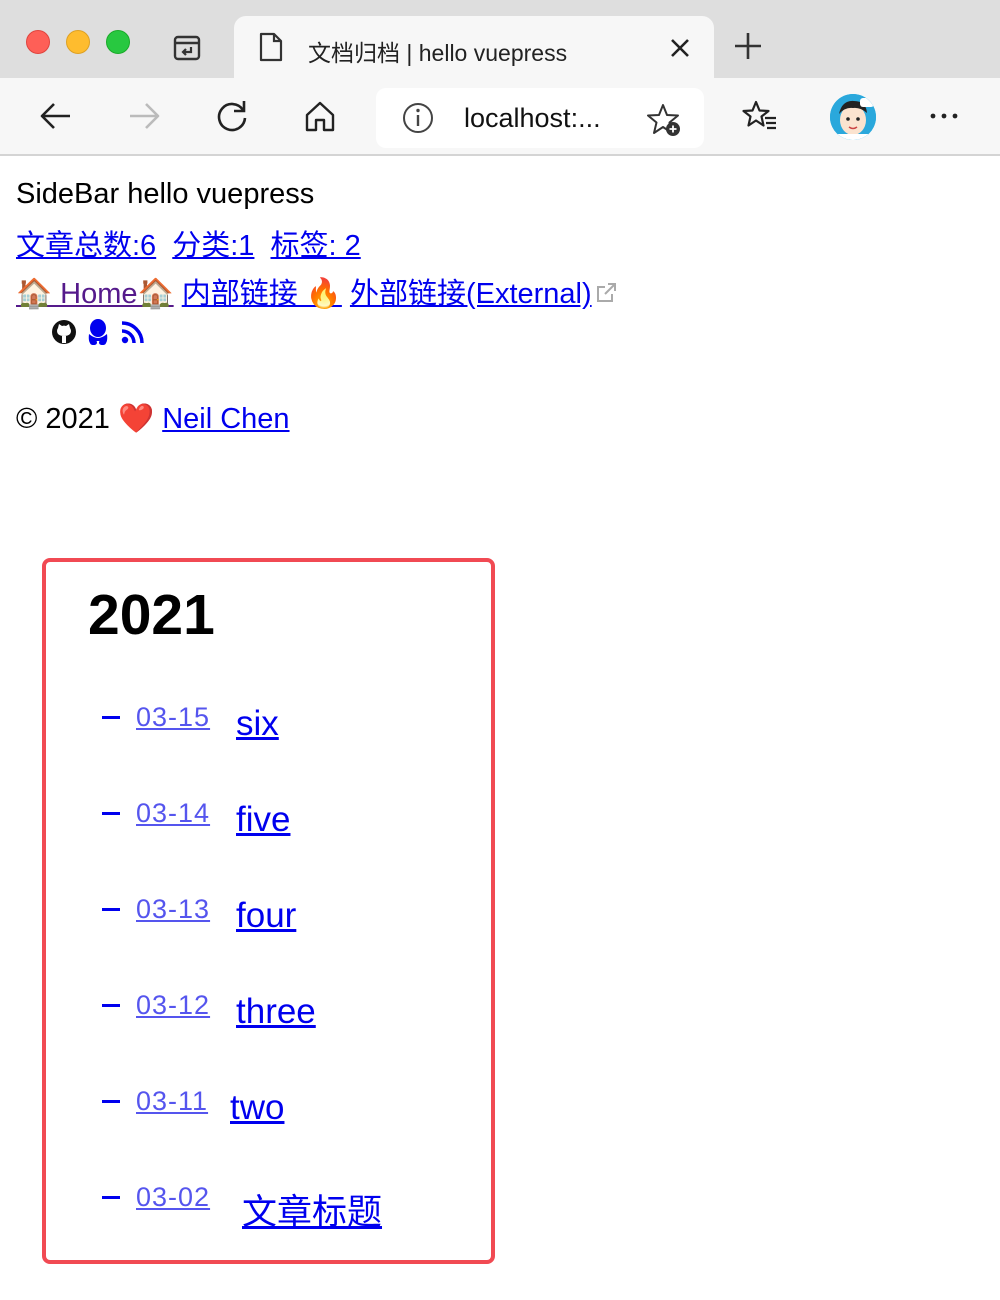 Image resolution: width=1000 pixels, height=1300 pixels. Describe the element at coordinates (173, 1005) in the screenshot. I see `post-date-link: 03-12` at that location.